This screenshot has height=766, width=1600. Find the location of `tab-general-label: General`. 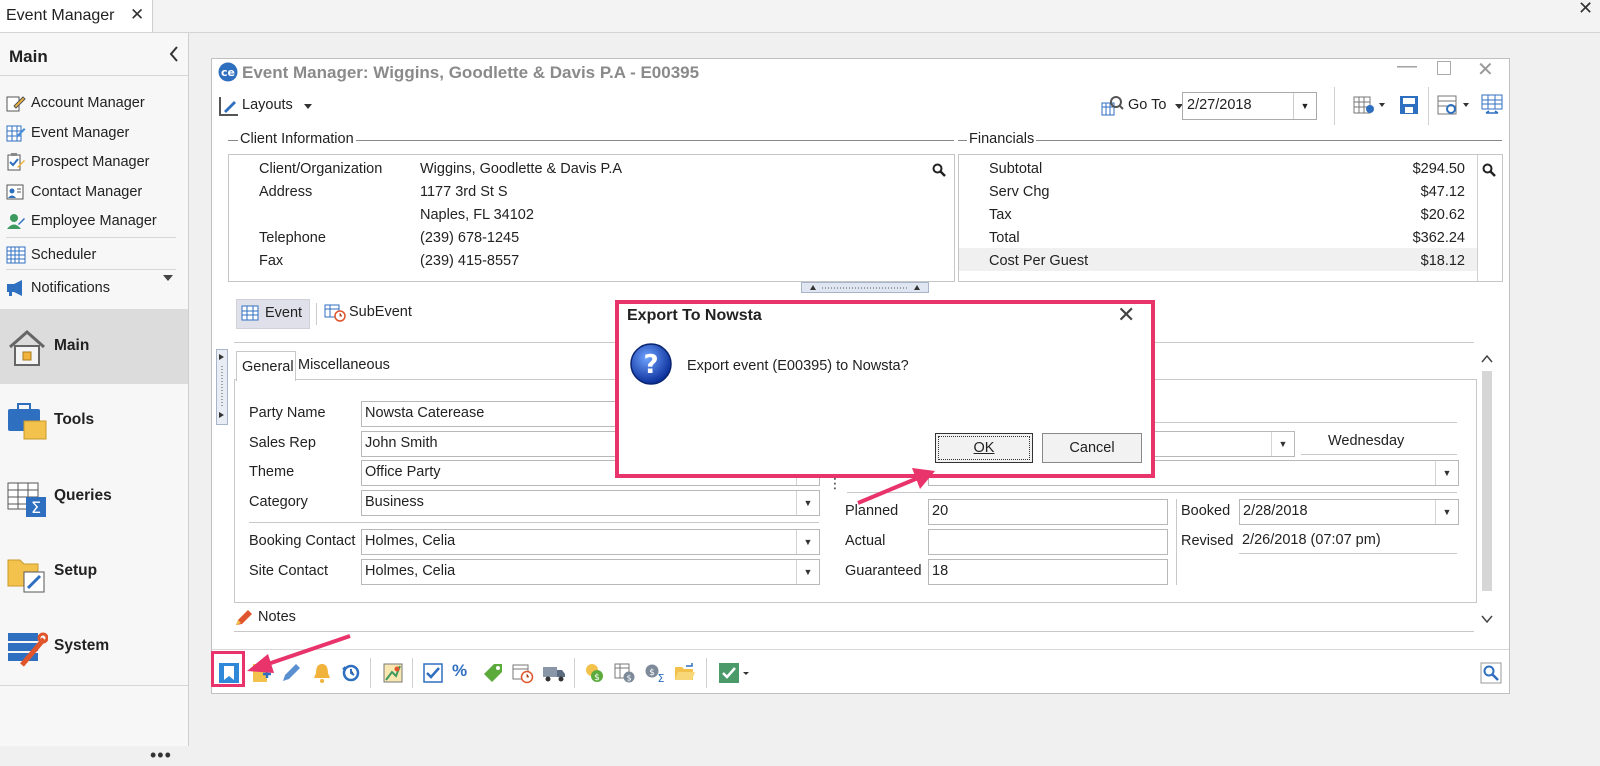

tab-general-label: General is located at coordinates (268, 367).